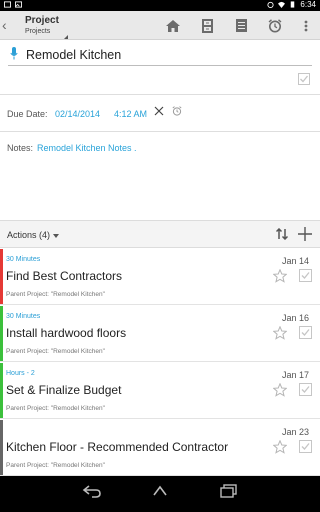 This screenshot has height=512, width=320. I want to click on name-section: Remodel Kitchen, so click(160, 67).